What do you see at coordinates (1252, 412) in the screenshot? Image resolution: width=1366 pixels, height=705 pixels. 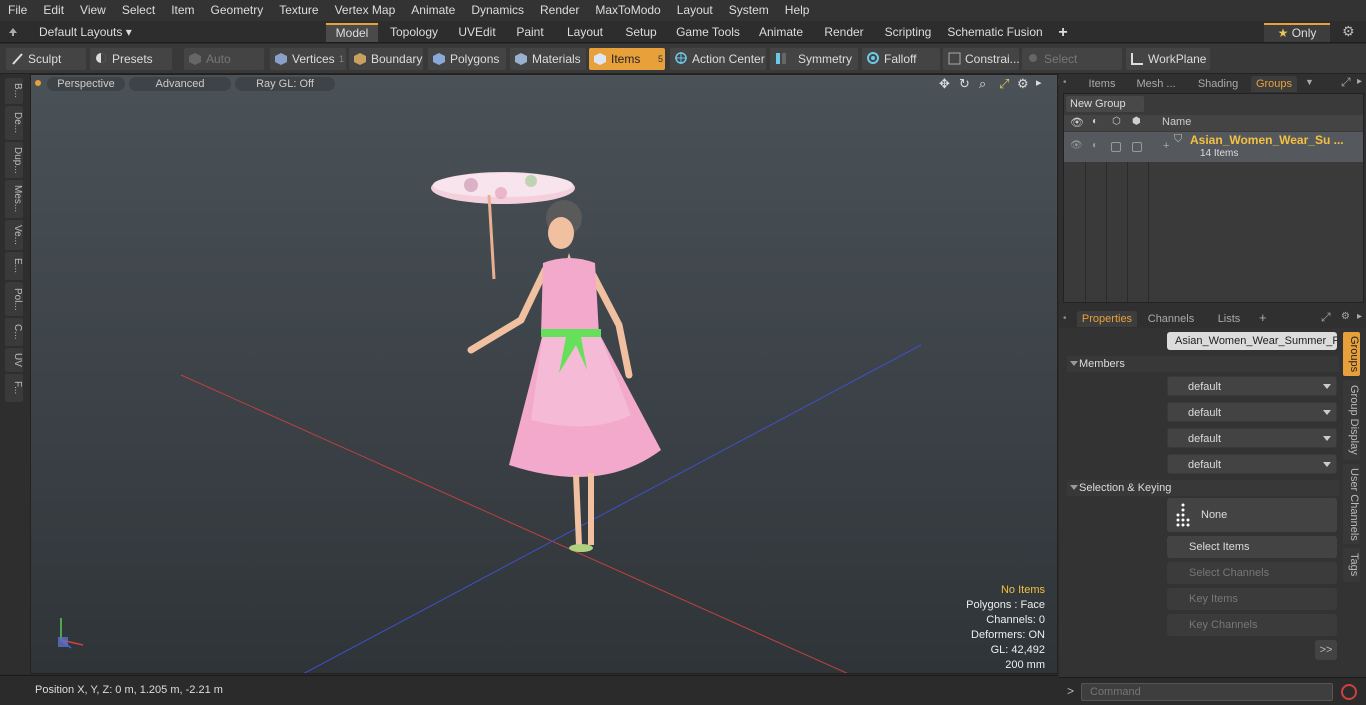 I see `render-dropdown: default` at bounding box center [1252, 412].